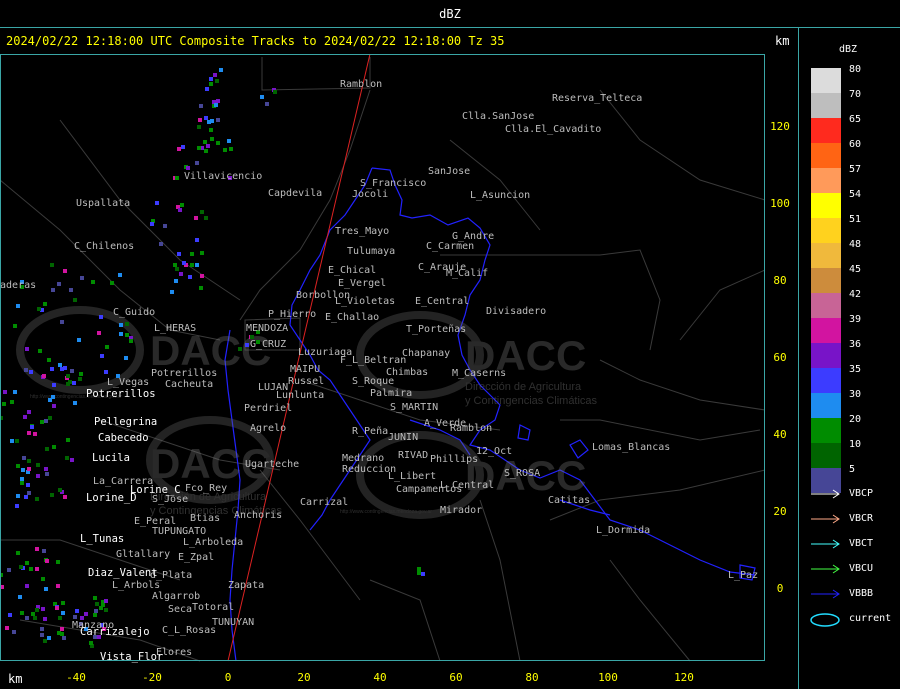 The image size is (900, 689). I want to click on place-label: Gltallary, so click(143, 554).